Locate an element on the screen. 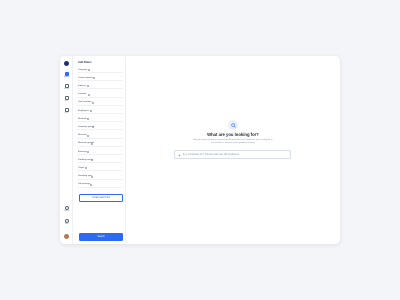  gear-icon is located at coordinates (66, 208).